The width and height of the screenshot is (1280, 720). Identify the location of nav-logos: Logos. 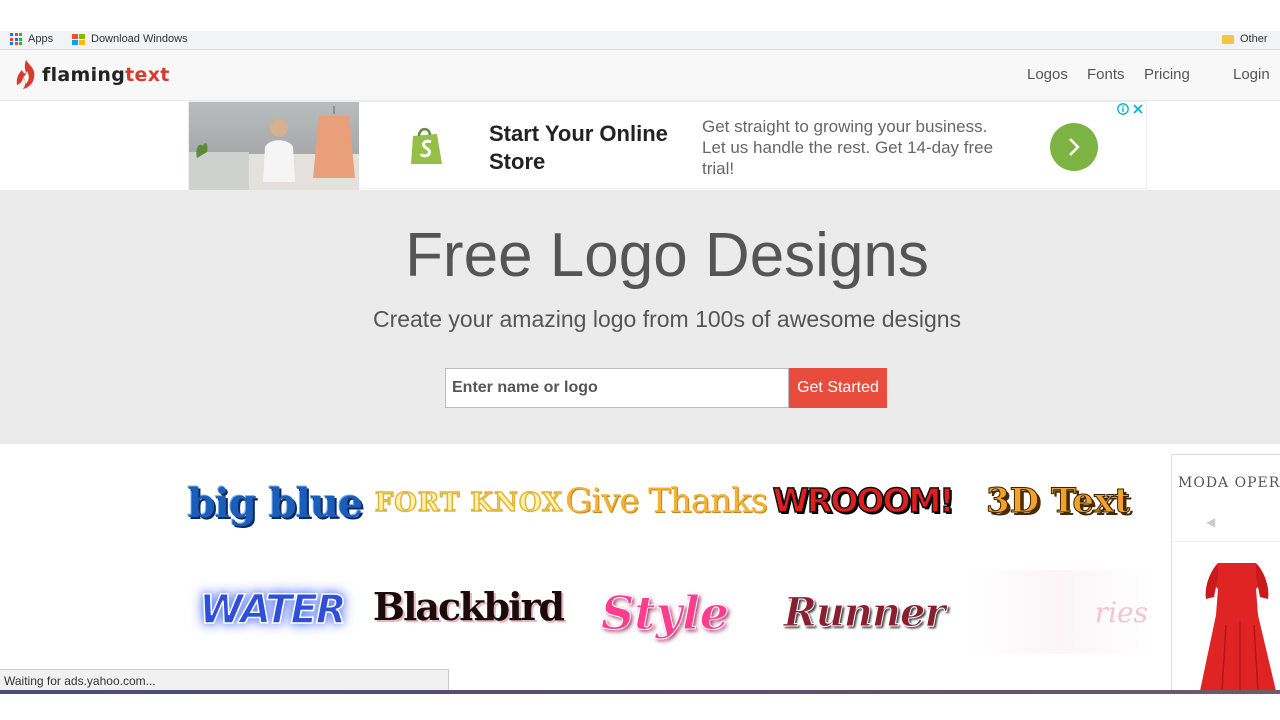
(1047, 74).